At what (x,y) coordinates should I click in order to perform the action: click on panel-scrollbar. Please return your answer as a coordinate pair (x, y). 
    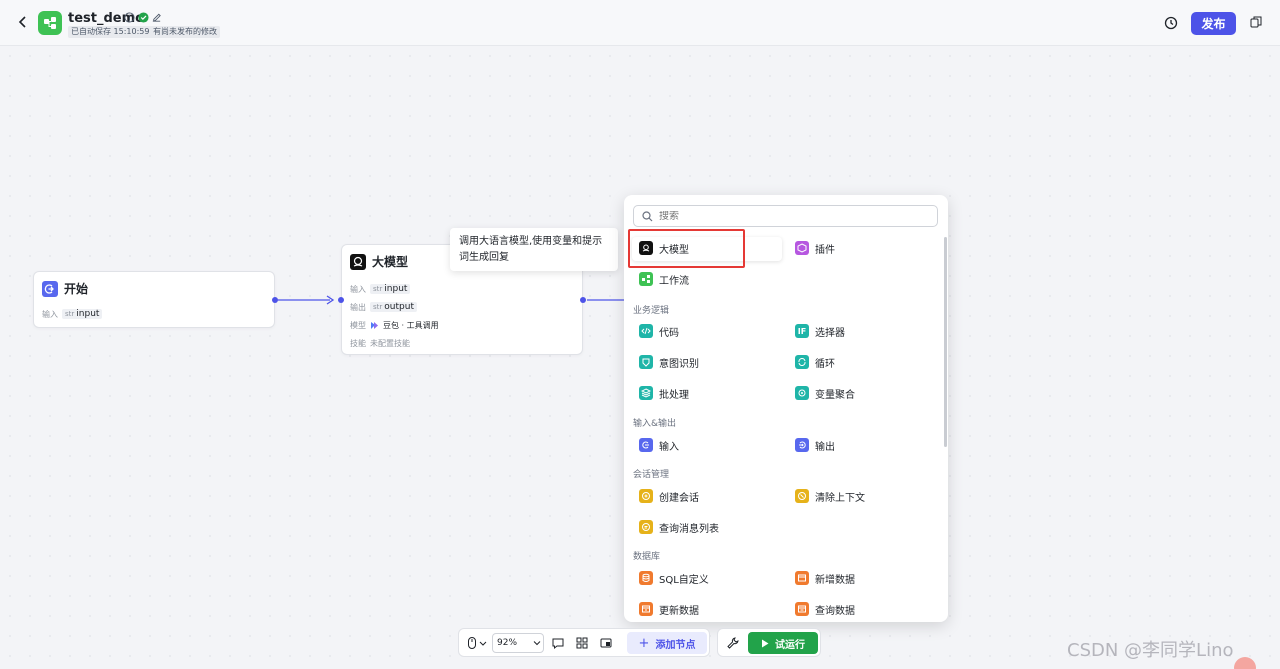
    Looking at the image, I should click on (945, 342).